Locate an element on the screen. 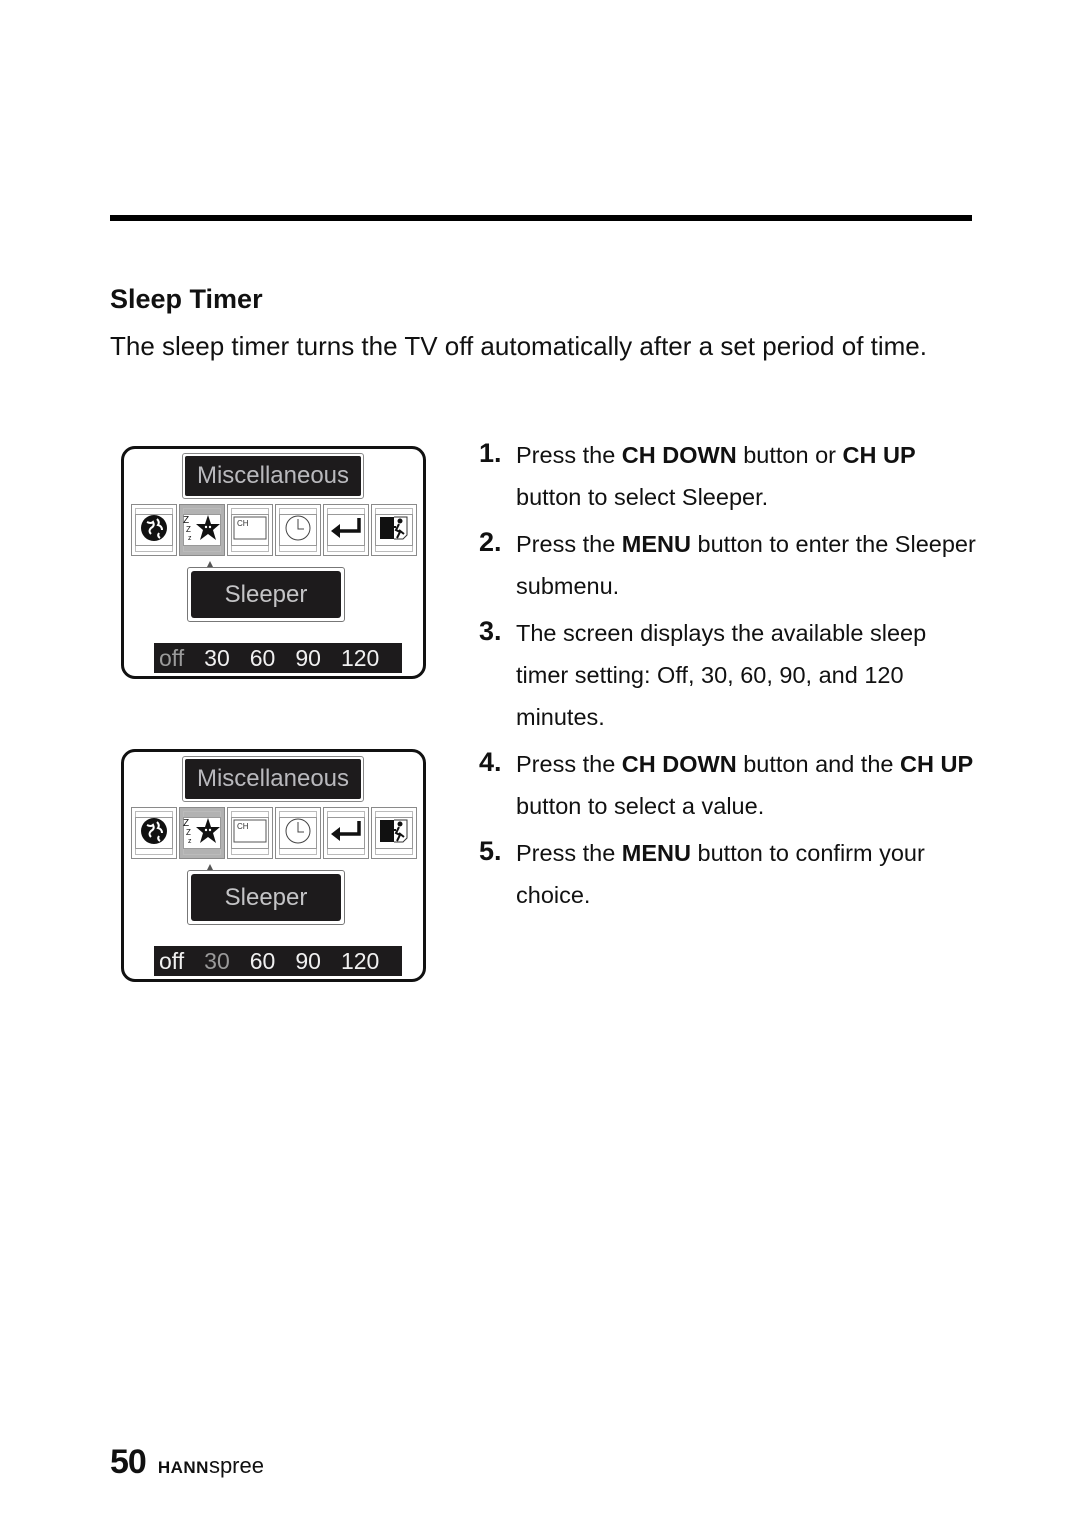  section-title: Sleep Timer is located at coordinates (186, 299).